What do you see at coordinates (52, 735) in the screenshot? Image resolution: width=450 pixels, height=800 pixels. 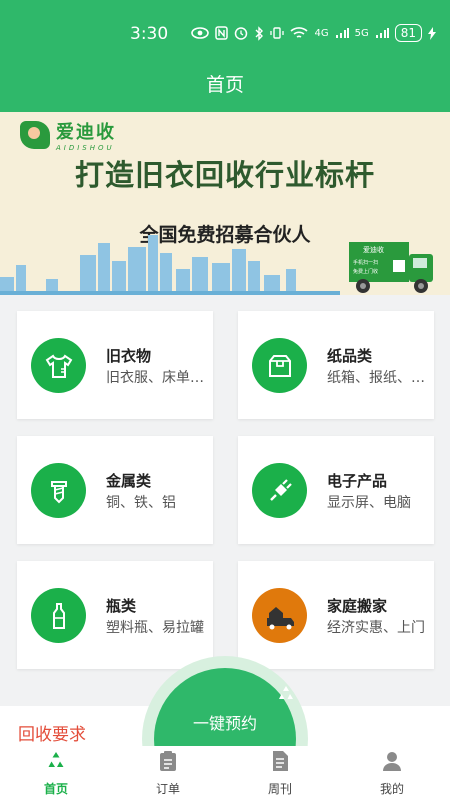 I see `recycle-requirements-label: 回收要求` at bounding box center [52, 735].